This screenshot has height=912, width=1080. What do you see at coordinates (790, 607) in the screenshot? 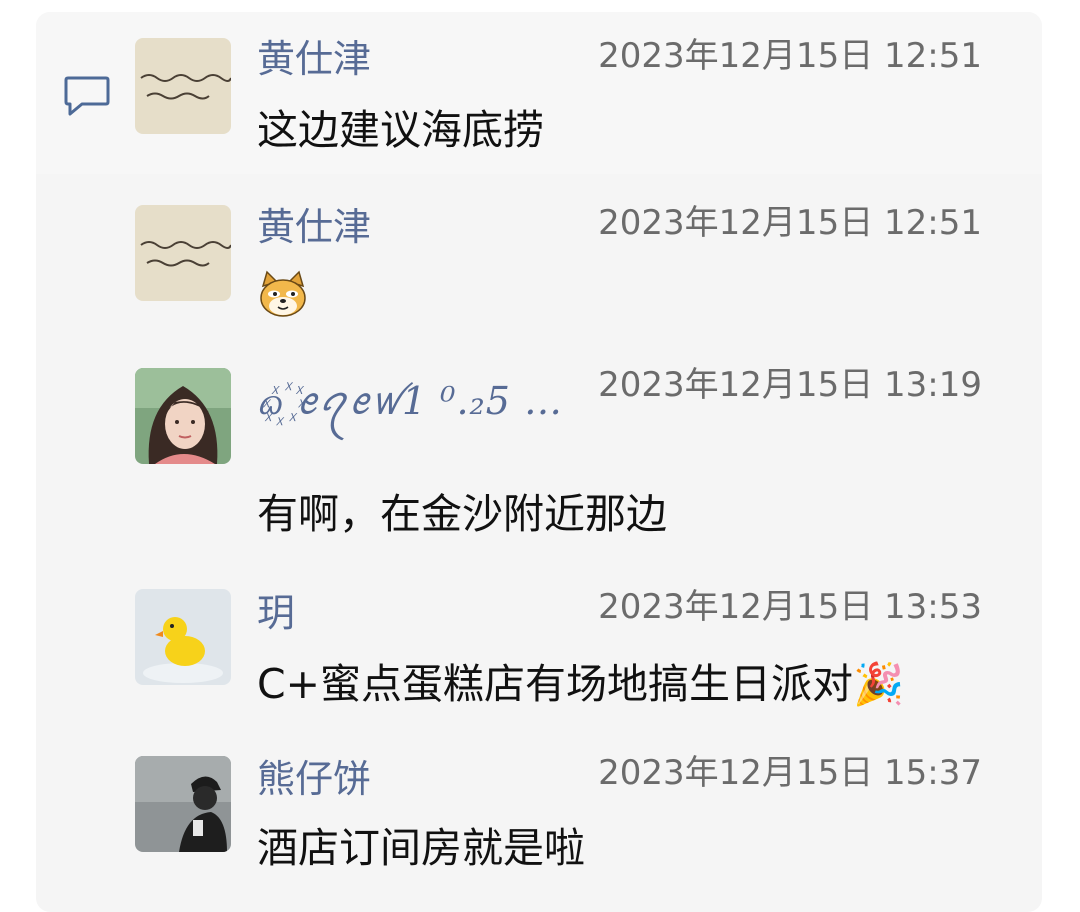
I see `comment-timestamp: 2023年12月15日 13:53` at bounding box center [790, 607].